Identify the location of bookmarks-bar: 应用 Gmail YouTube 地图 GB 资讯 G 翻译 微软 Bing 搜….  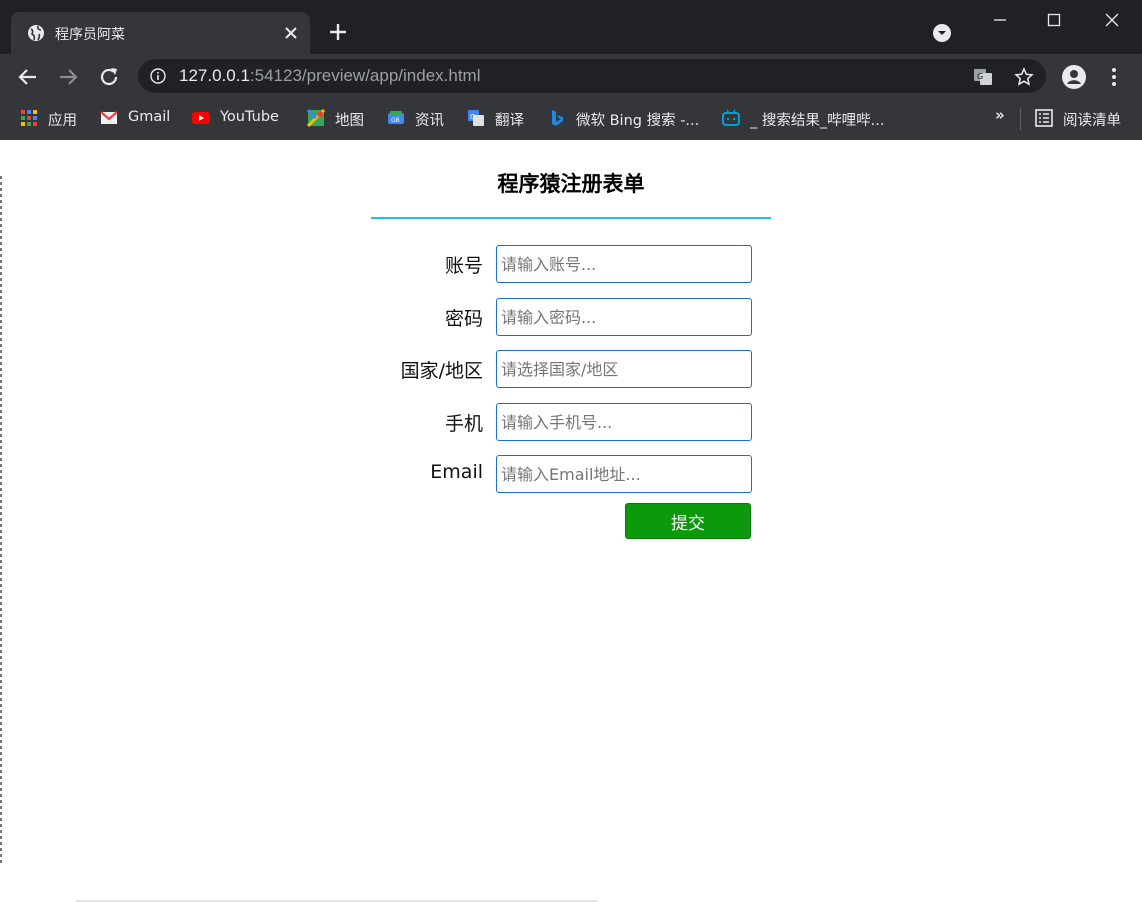
(571, 120).